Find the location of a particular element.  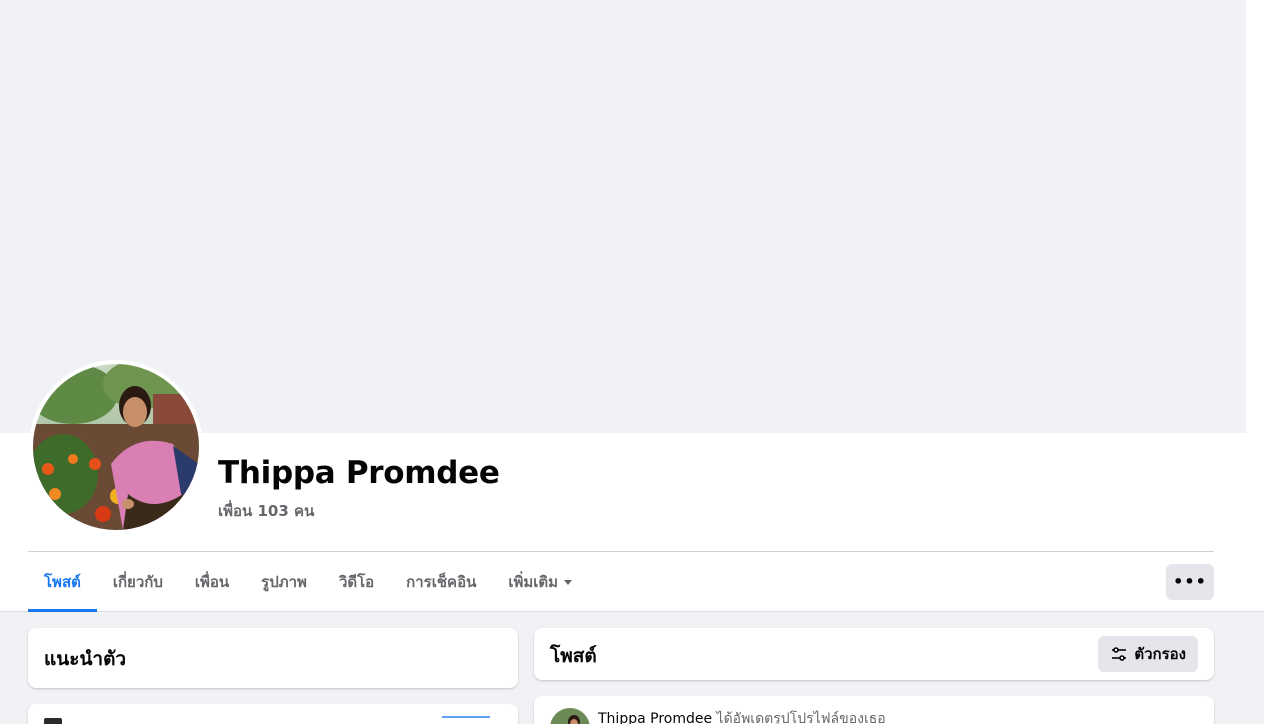

ellipsis-icon: ••• is located at coordinates (1190, 581).